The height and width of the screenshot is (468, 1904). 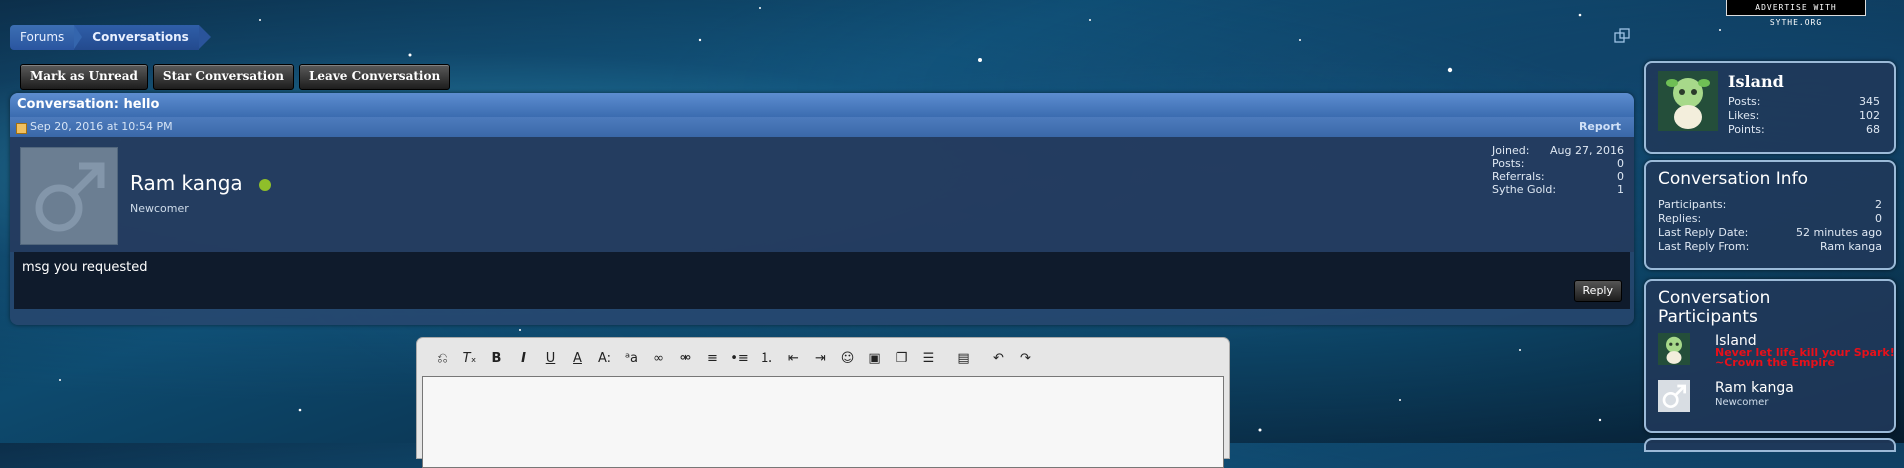 What do you see at coordinates (963, 359) in the screenshot?
I see `save-draft-icon: ▤` at bounding box center [963, 359].